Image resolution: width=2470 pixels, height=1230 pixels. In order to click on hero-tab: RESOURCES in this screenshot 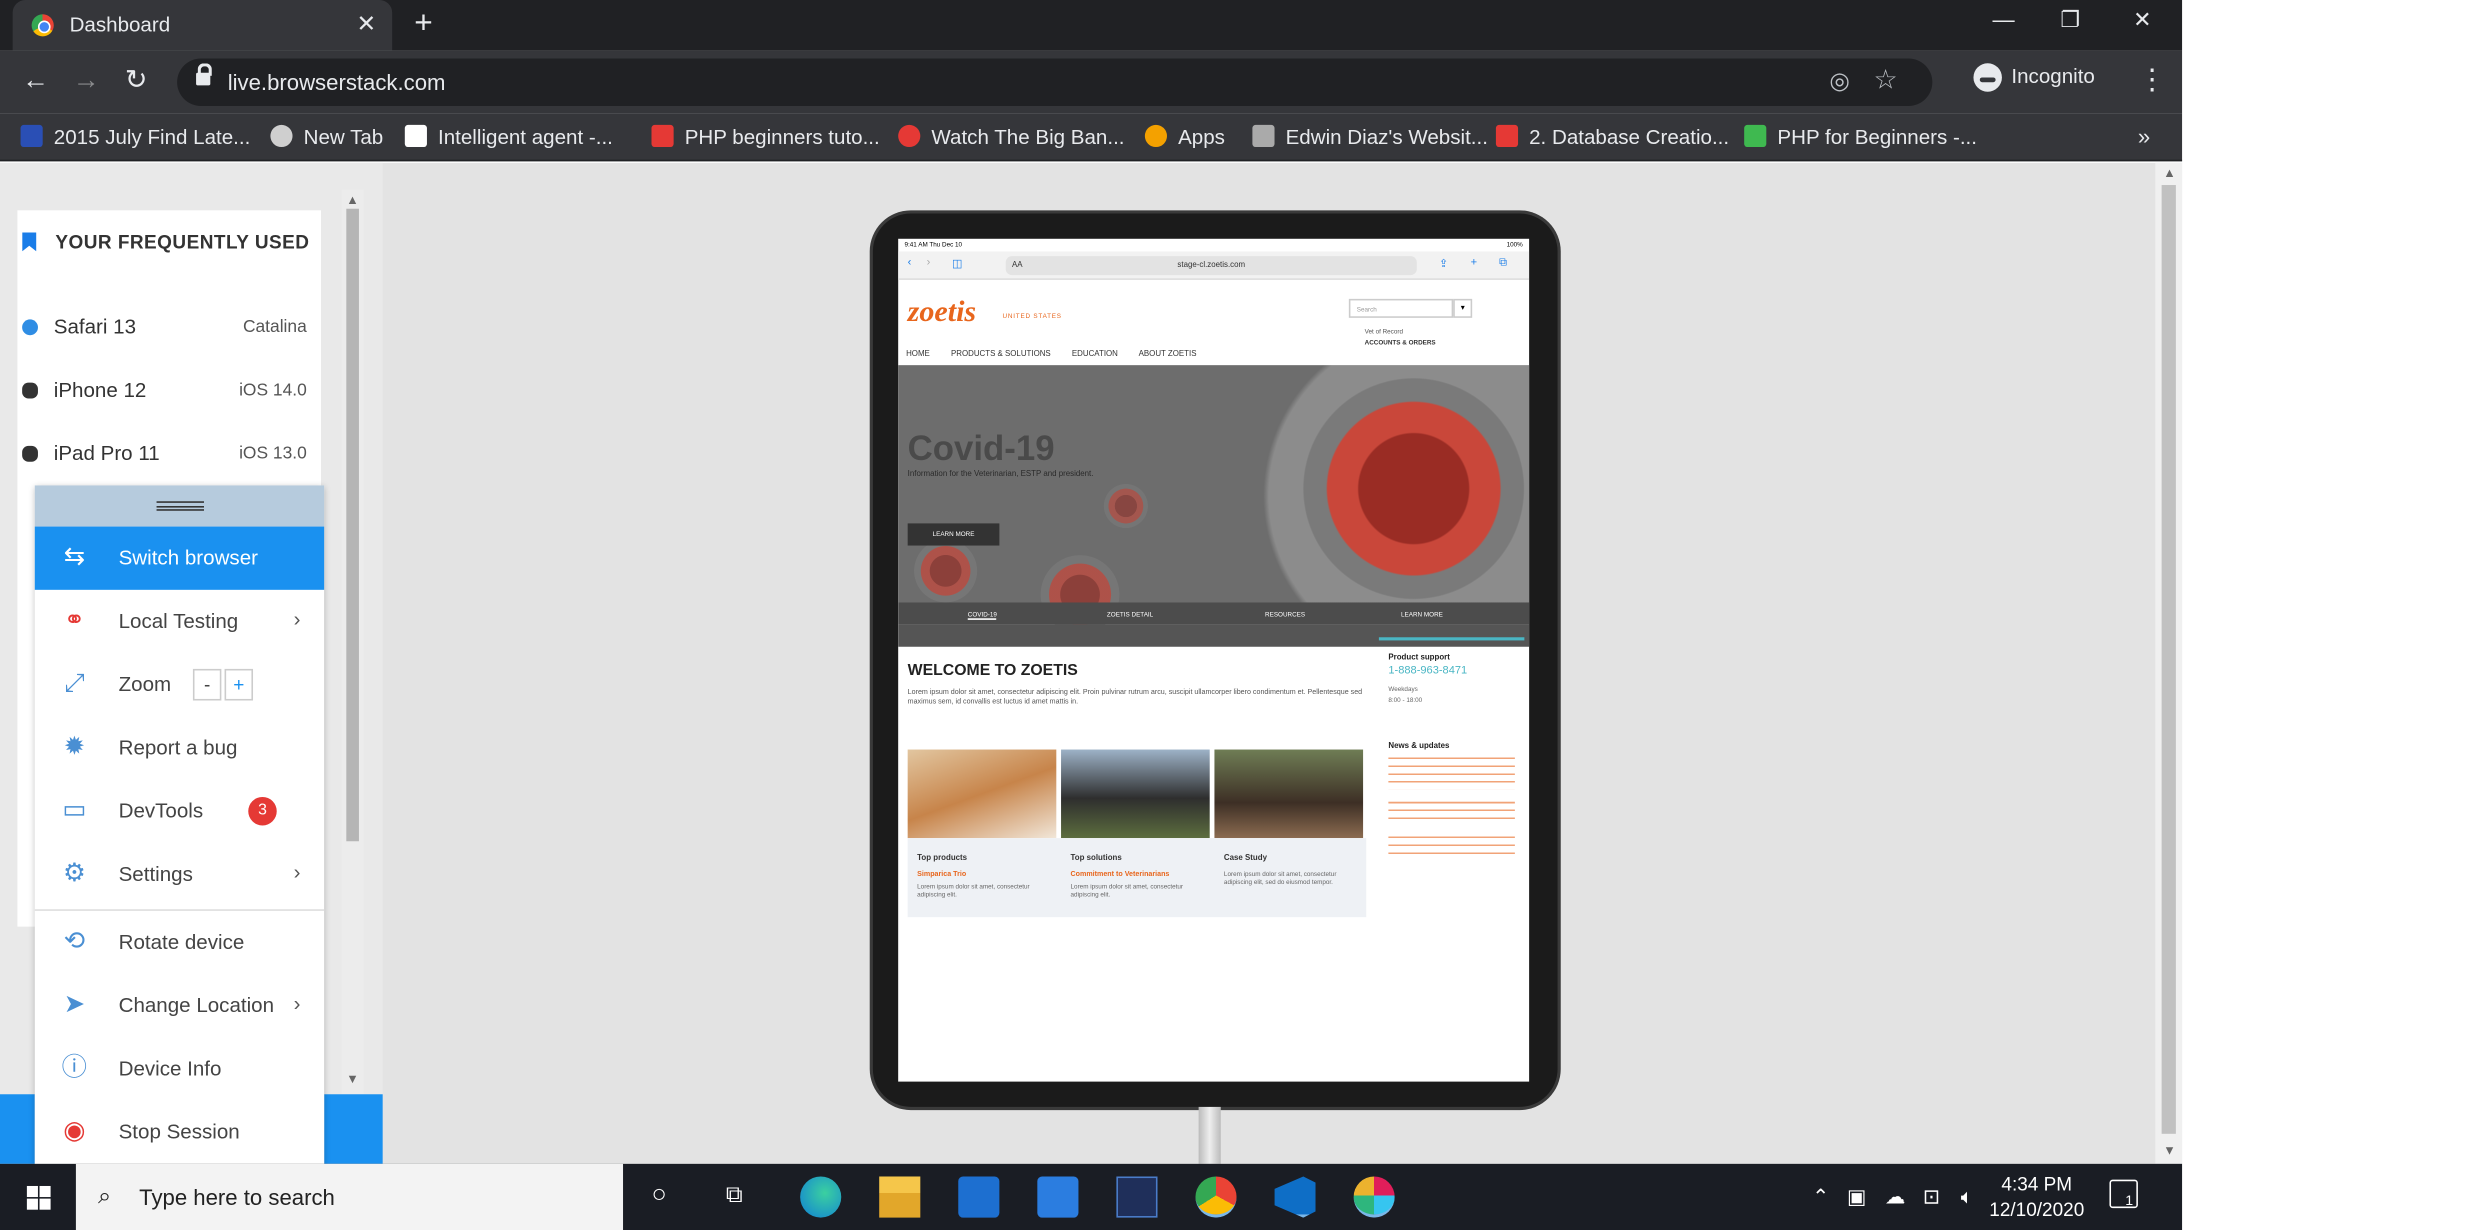, I will do `click(1285, 614)`.